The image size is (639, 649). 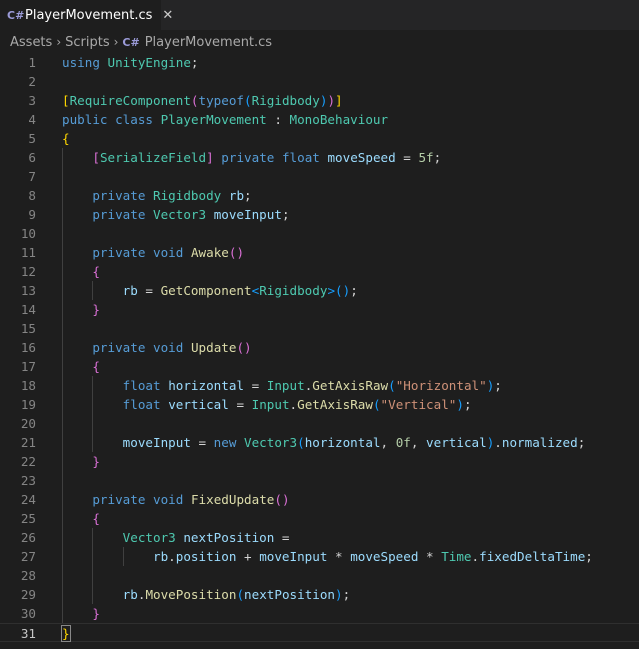 What do you see at coordinates (59, 42) in the screenshot?
I see `chevron-right-icon: ›` at bounding box center [59, 42].